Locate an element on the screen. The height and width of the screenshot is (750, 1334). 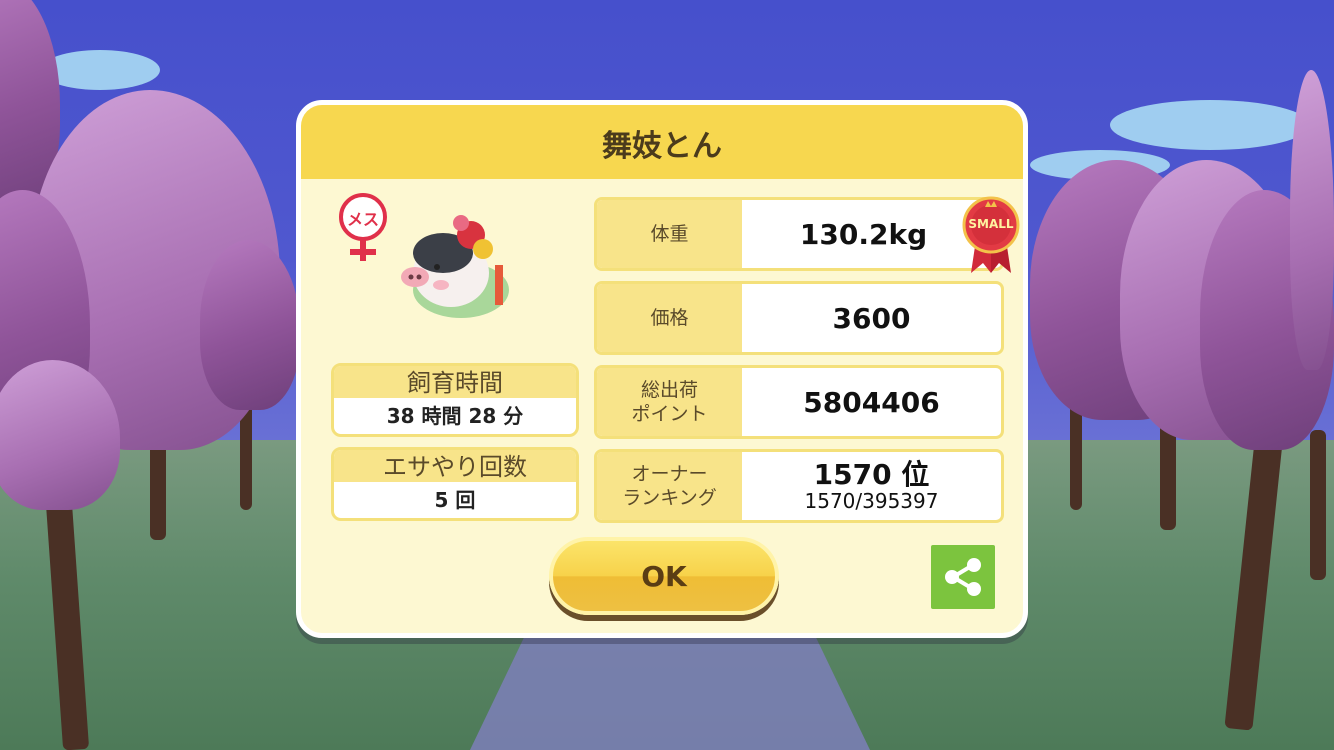
row-total-points: 総出荷 ポイント 5804406 is located at coordinates (799, 402).